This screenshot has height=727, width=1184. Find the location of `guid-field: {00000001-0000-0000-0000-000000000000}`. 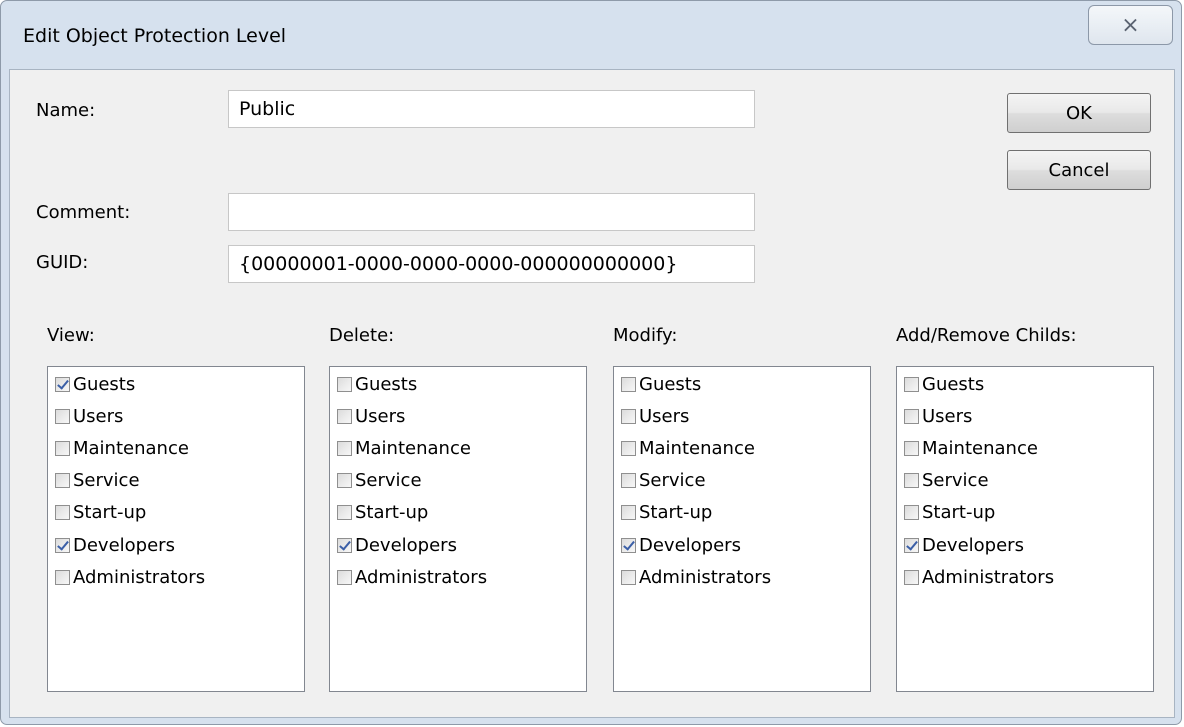

guid-field: {00000001-0000-0000-0000-000000000000} is located at coordinates (491, 264).